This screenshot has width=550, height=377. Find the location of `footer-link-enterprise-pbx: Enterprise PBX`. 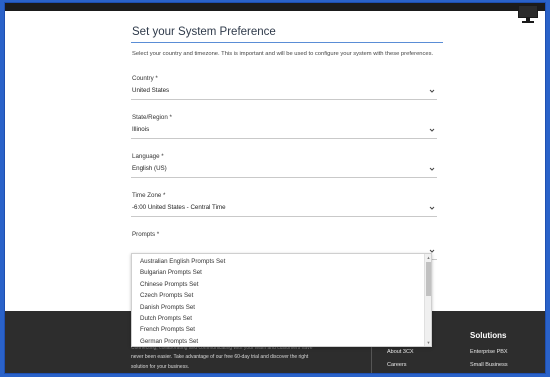

footer-link-enterprise-pbx: Enterprise PBX is located at coordinates (489, 352).